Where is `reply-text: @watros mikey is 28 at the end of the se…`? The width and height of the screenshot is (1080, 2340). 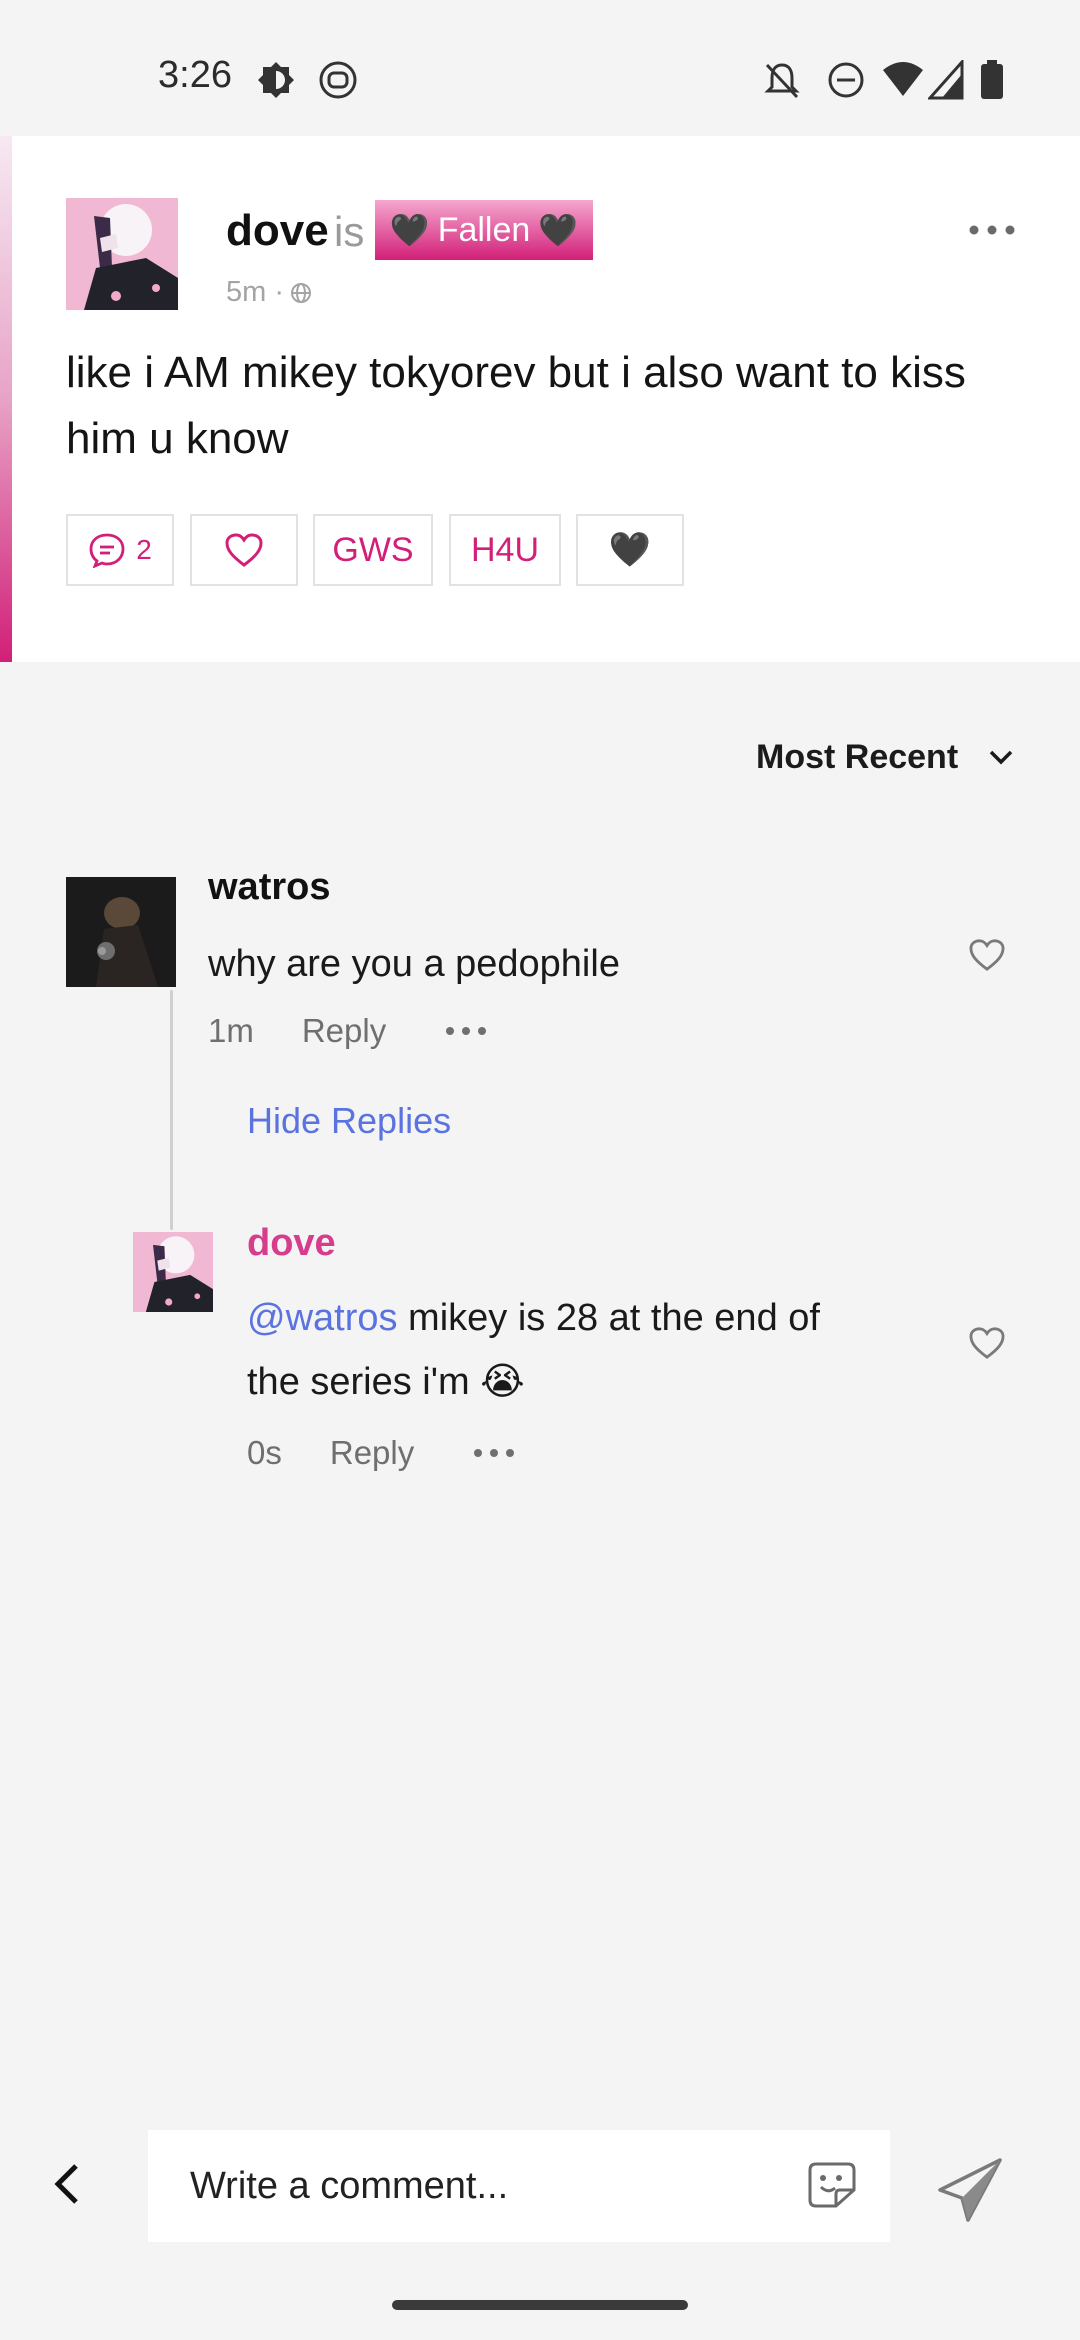
reply-text: @watros mikey is 28 at the end of the se… is located at coordinates (547, 1350).